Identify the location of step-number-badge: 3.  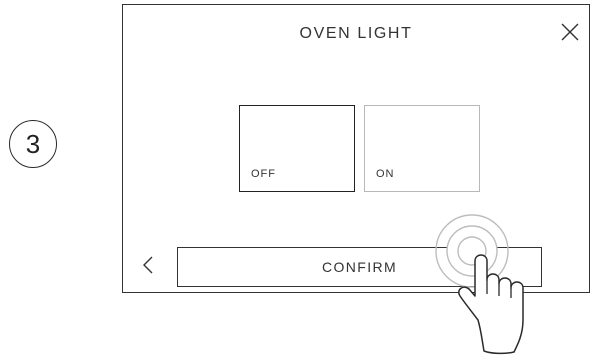
(33, 144).